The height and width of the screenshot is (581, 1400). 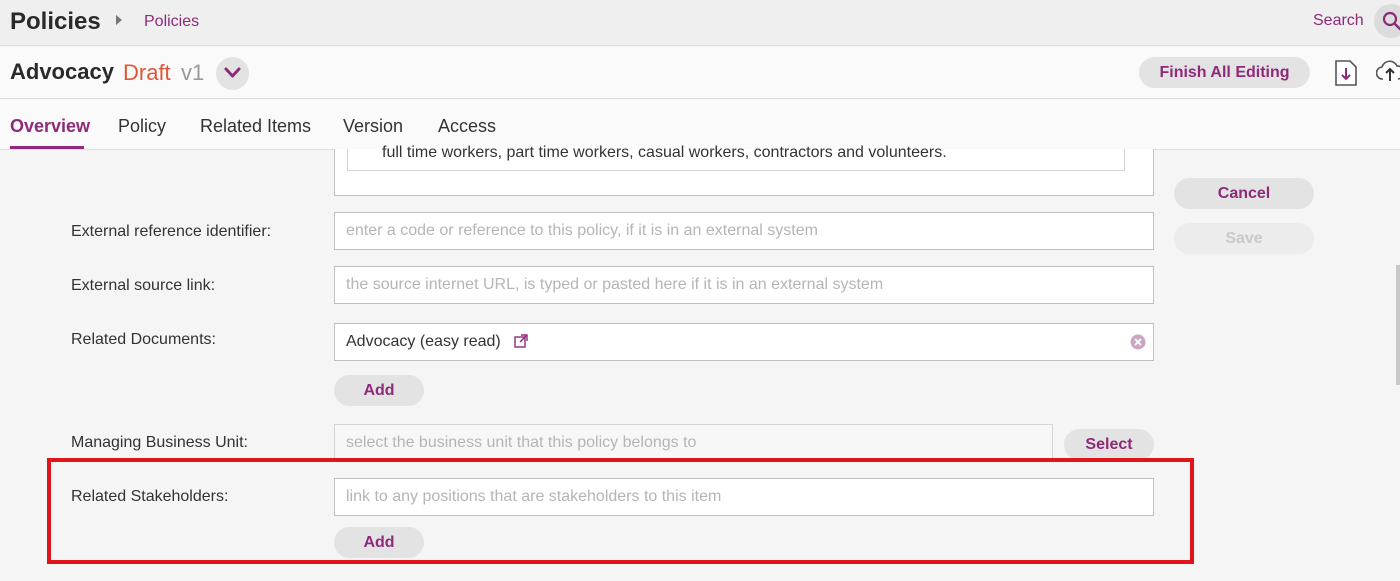 I want to click on tab-policy: Policy, so click(x=142, y=126).